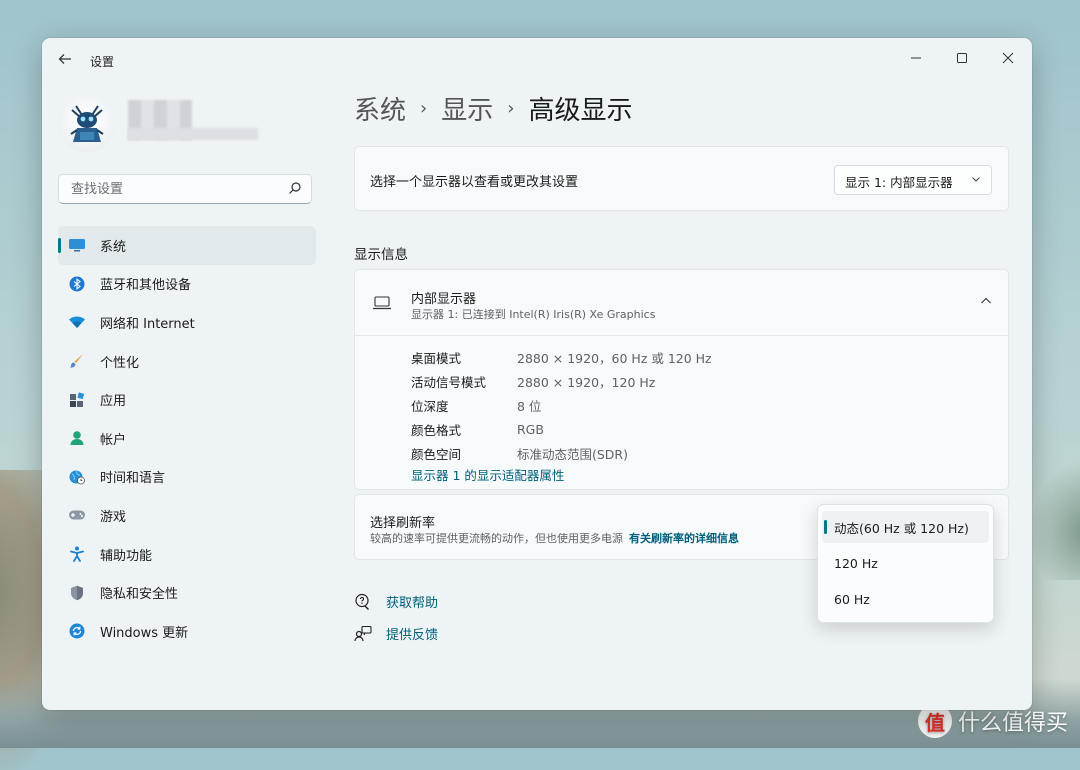 The image size is (1080, 770). Describe the element at coordinates (561, 429) in the screenshot. I see `info-row: 颜色格式 RGB` at that location.